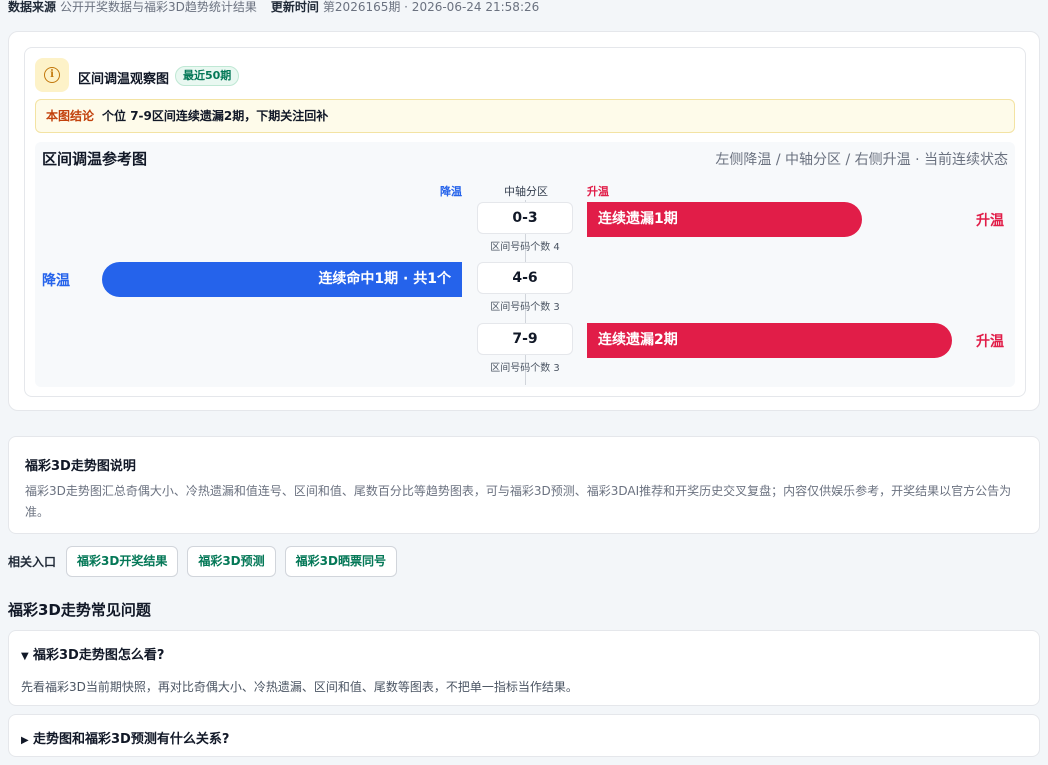 This screenshot has width=1048, height=765. What do you see at coordinates (451, 191) in the screenshot?
I see `header-cool: 降温` at bounding box center [451, 191].